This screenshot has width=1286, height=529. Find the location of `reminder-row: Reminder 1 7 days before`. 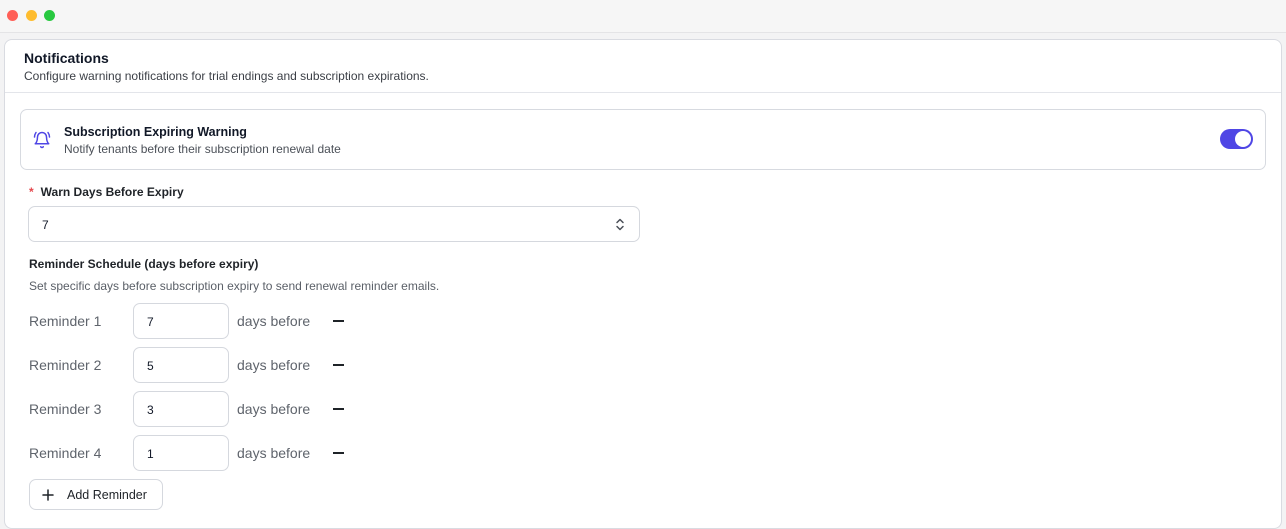

reminder-row: Reminder 1 7 days before is located at coordinates (205, 321).